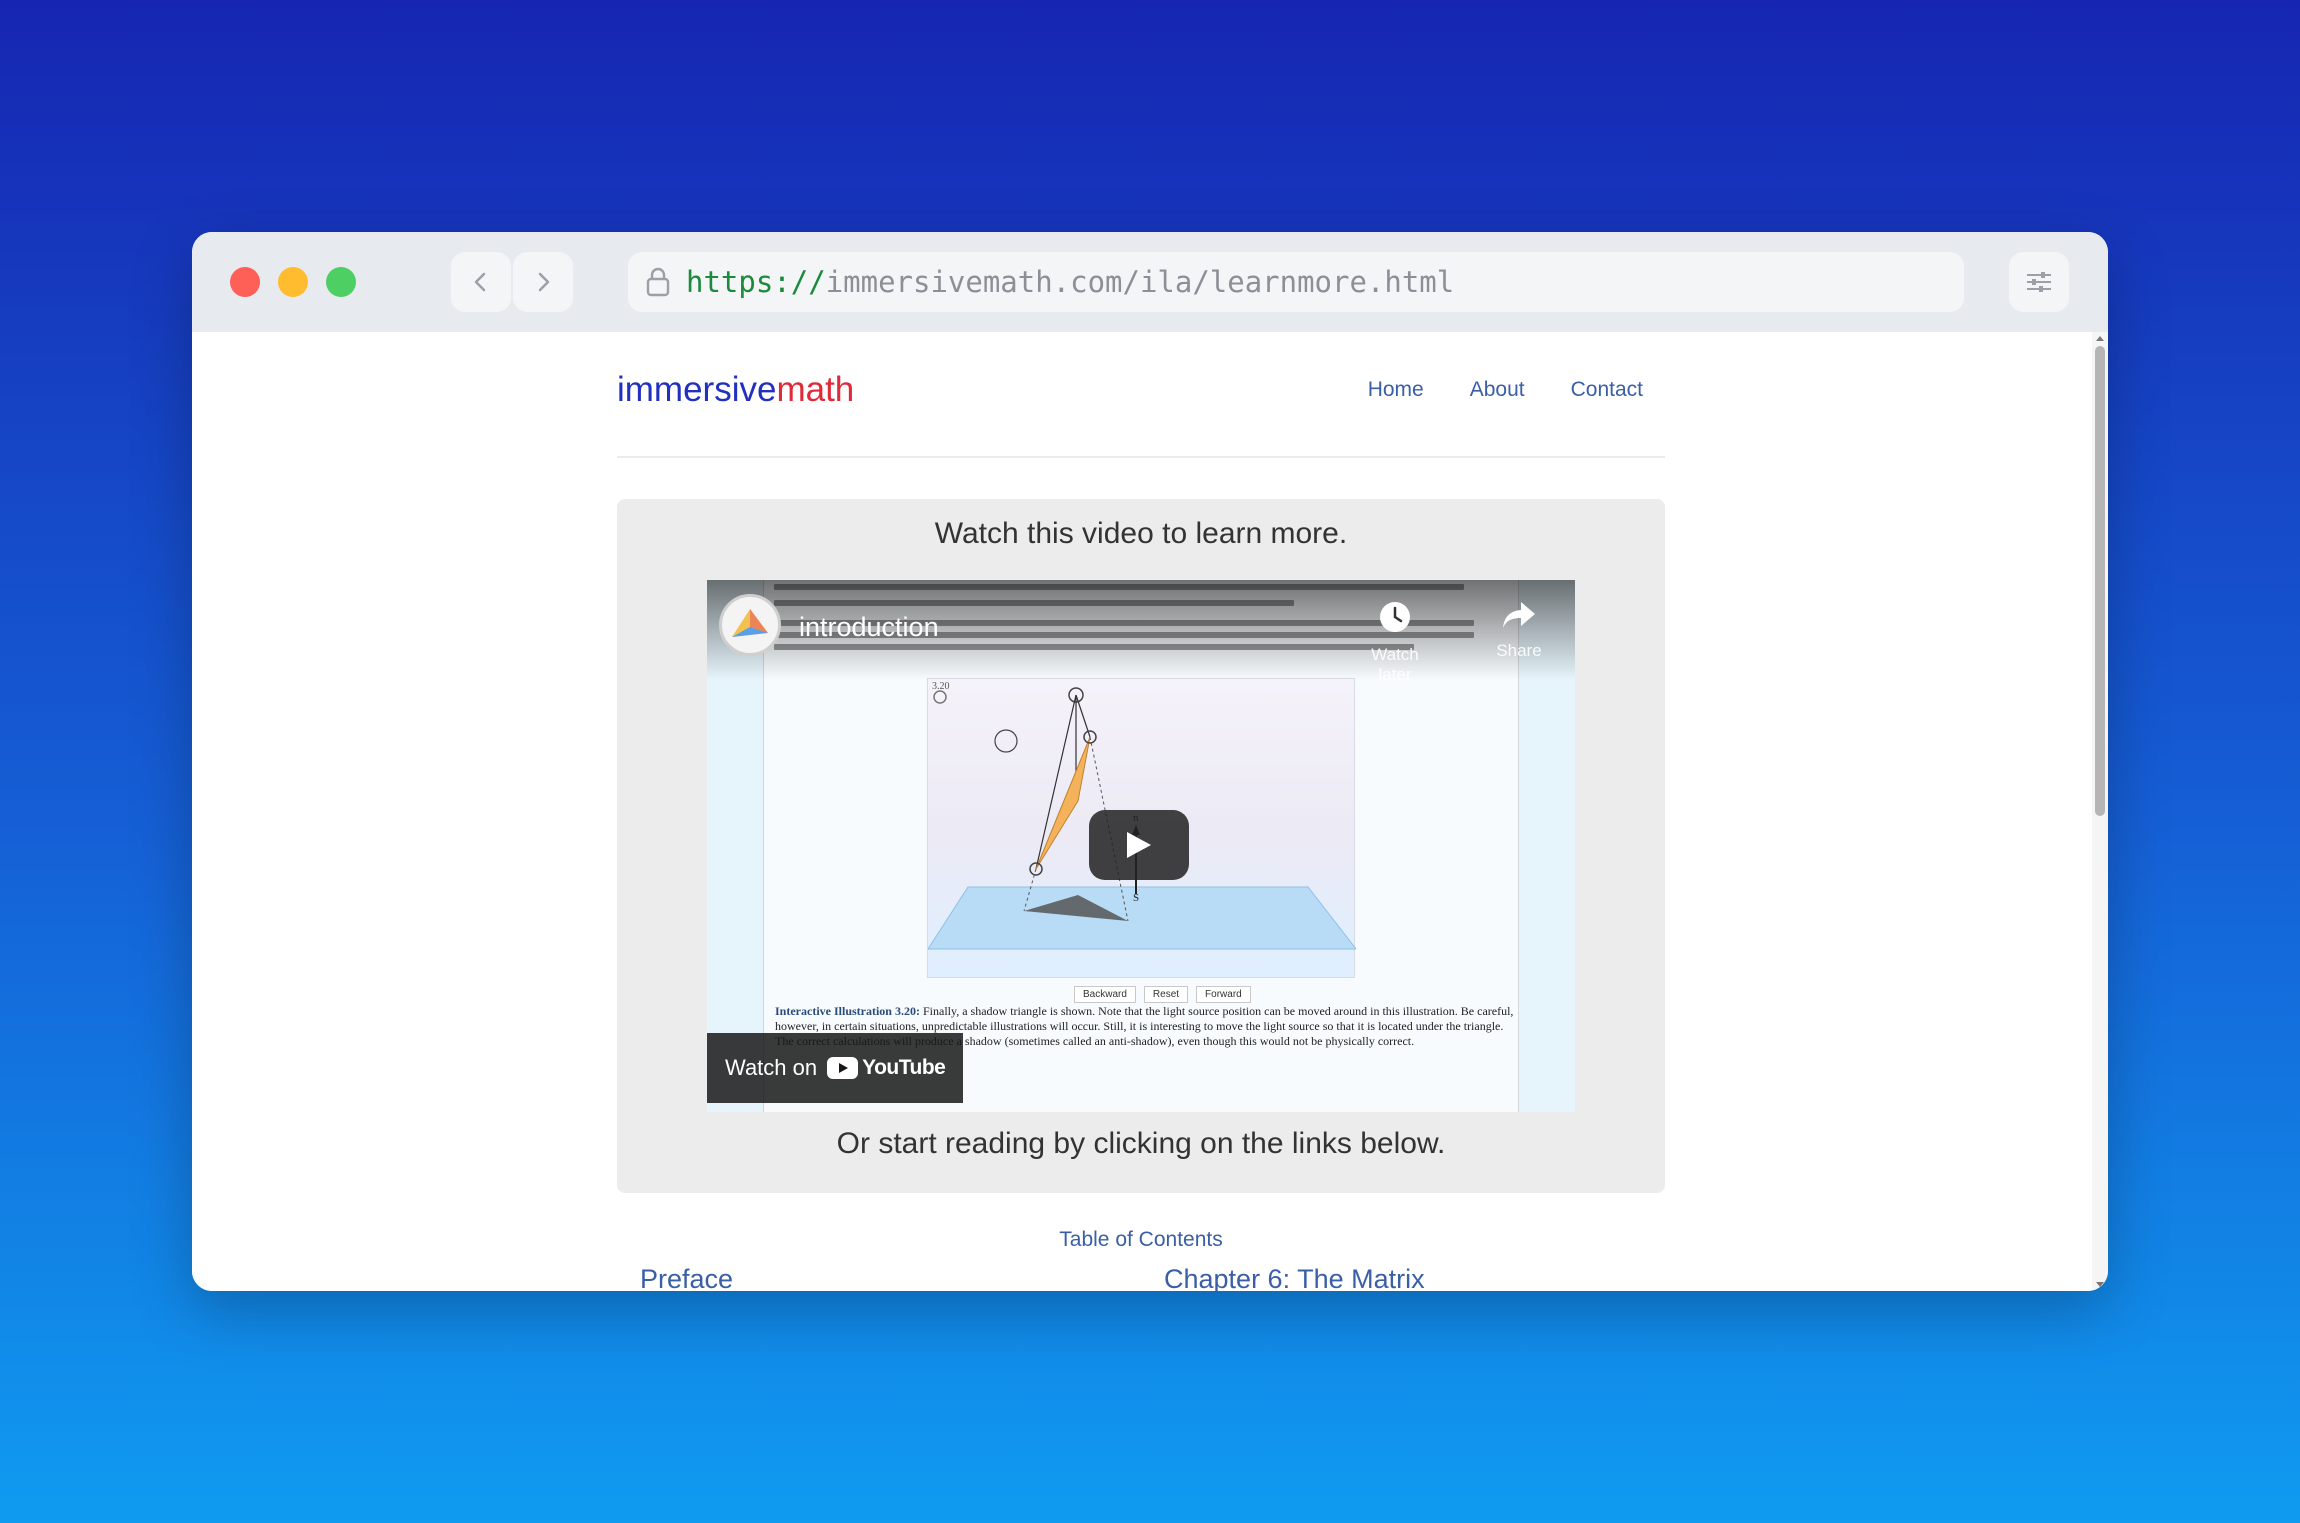 The image size is (2300, 1523). What do you see at coordinates (1519, 630) in the screenshot?
I see `share-button: Share` at bounding box center [1519, 630].